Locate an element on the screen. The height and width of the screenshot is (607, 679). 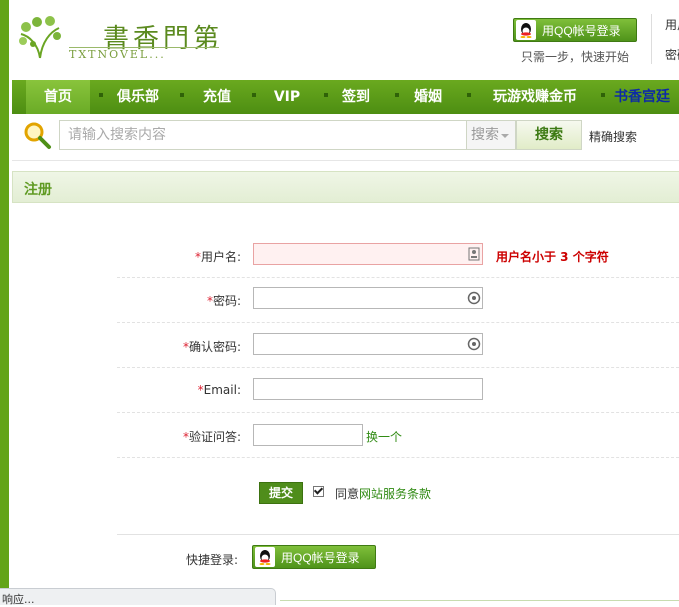
username-input is located at coordinates (368, 254).